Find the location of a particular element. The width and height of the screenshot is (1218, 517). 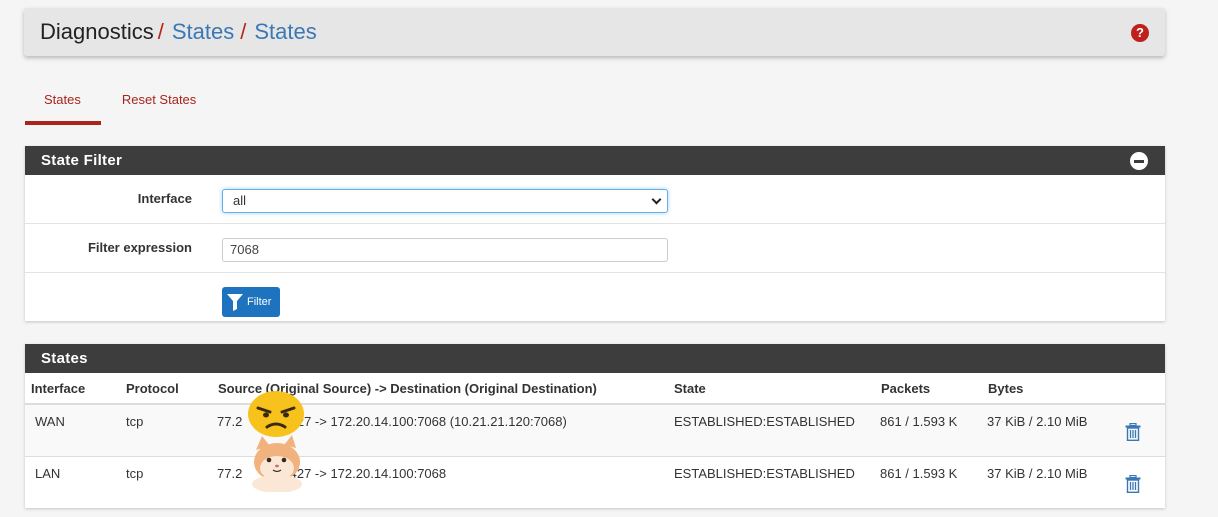

tab-reset-states: Reset States is located at coordinates (159, 106).